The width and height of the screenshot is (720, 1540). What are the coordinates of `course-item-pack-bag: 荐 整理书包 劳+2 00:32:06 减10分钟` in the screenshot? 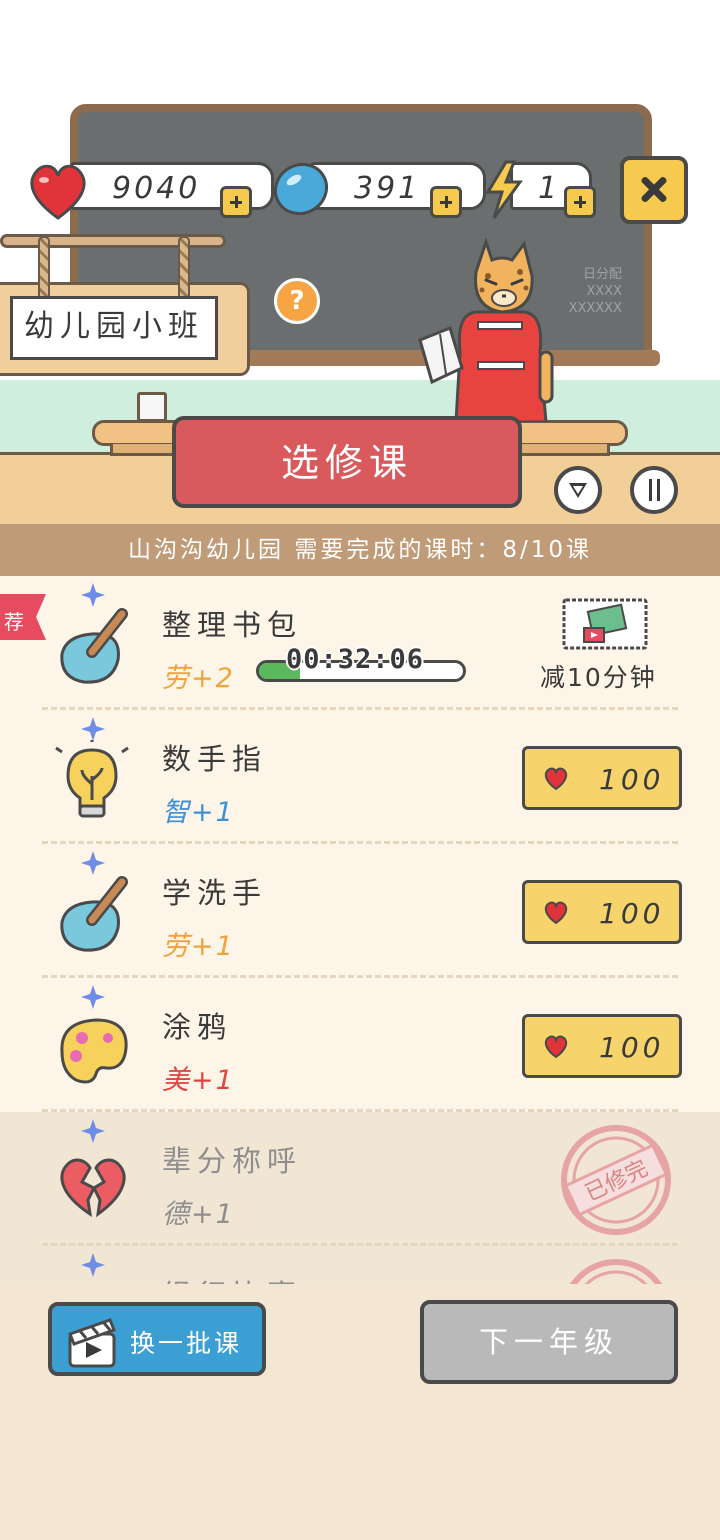 It's located at (360, 643).